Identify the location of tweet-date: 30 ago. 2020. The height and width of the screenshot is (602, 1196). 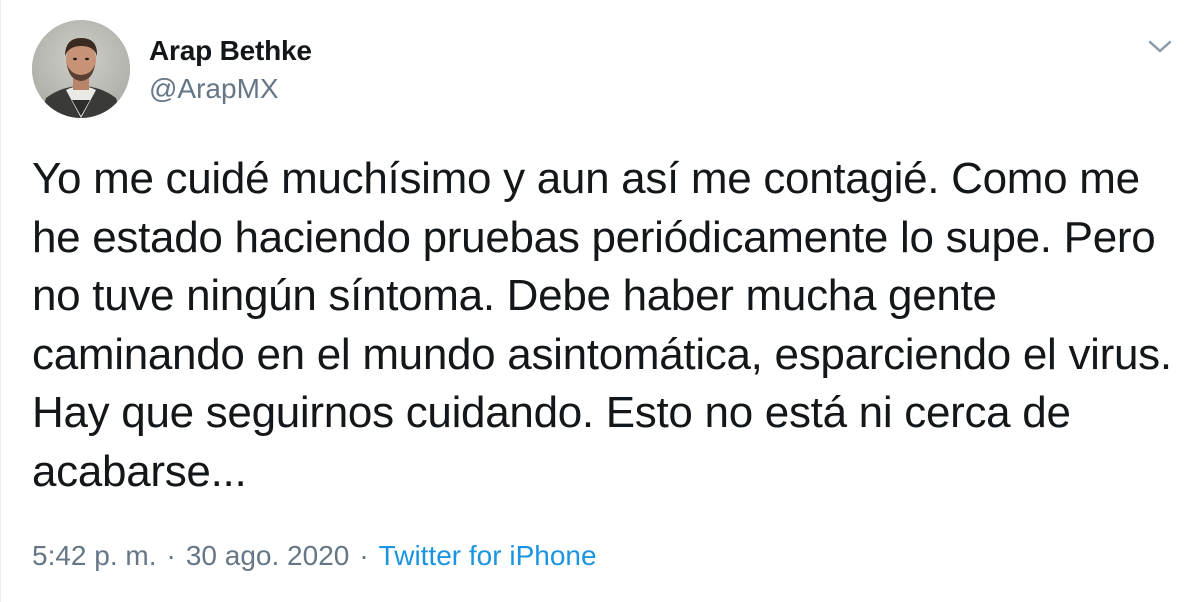
(268, 555).